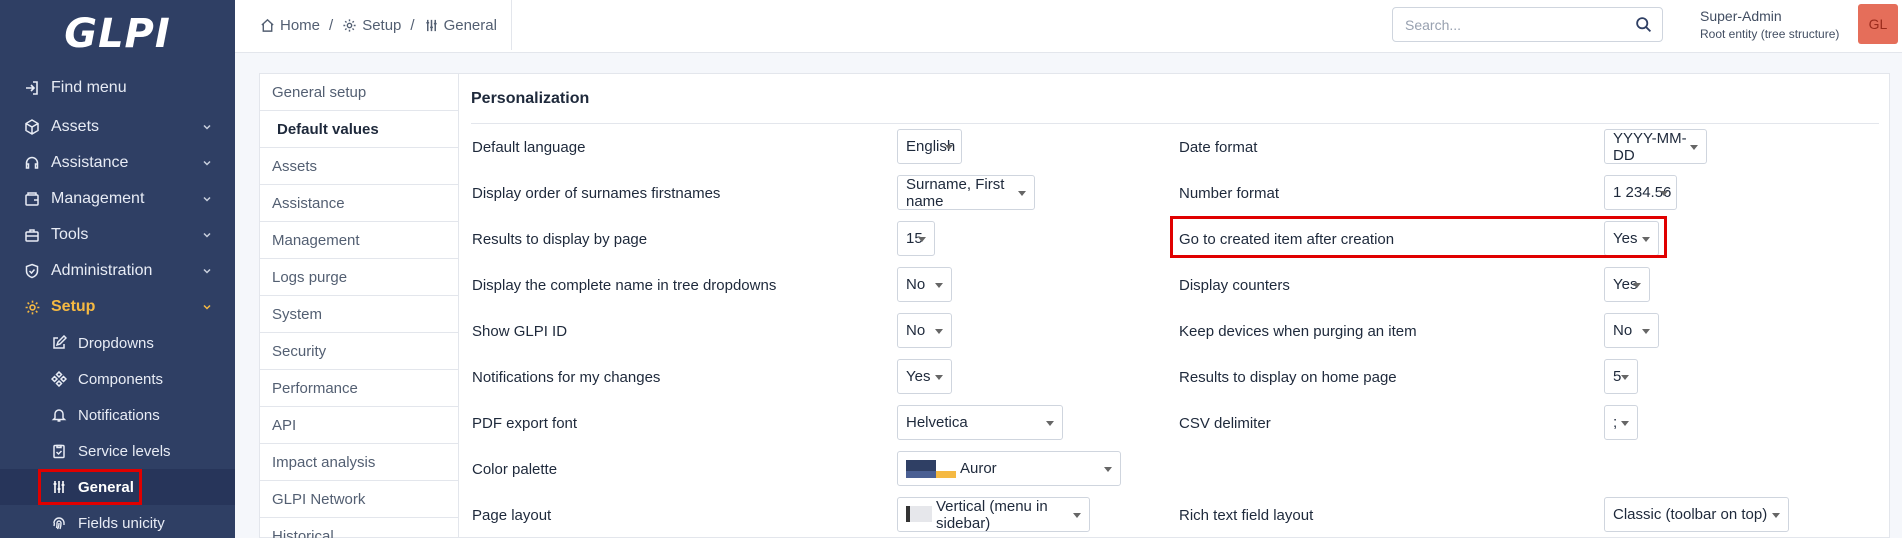 The image size is (1902, 538). Describe the element at coordinates (937, 422) in the screenshot. I see `select-value: Helvetica` at that location.